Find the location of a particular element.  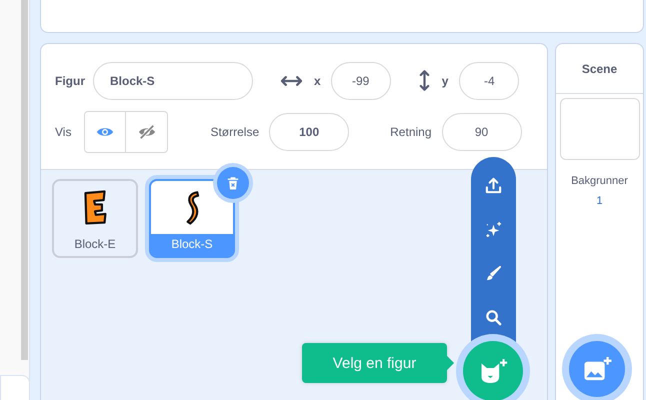

scrollbar is located at coordinates (24, 180).